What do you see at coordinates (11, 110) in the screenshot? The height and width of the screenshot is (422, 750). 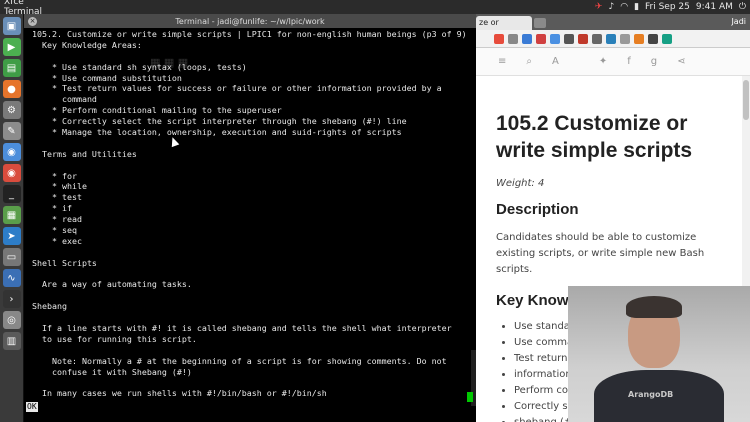 I see `settings-icon: ⚙` at bounding box center [11, 110].